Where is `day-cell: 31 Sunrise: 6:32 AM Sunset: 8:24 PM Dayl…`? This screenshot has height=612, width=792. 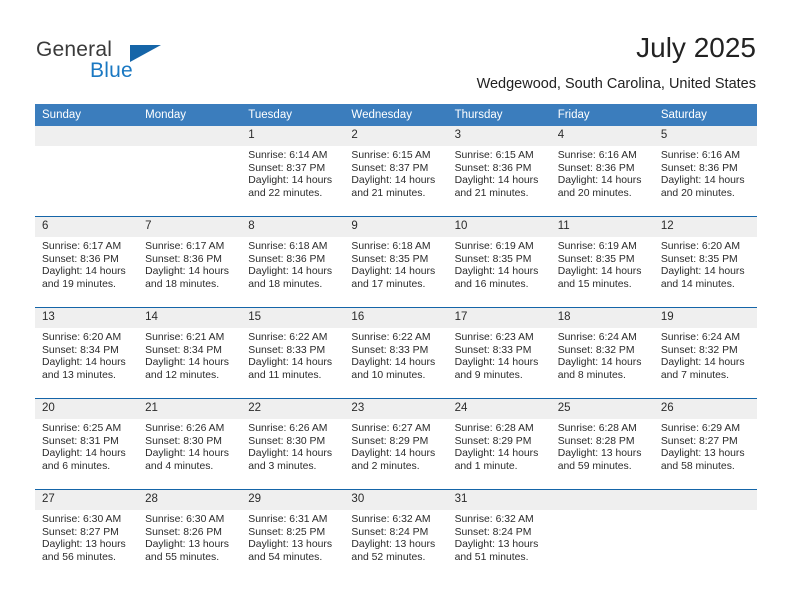
day-cell: 31 Sunrise: 6:32 AM Sunset: 8:24 PM Dayl… is located at coordinates (499, 534).